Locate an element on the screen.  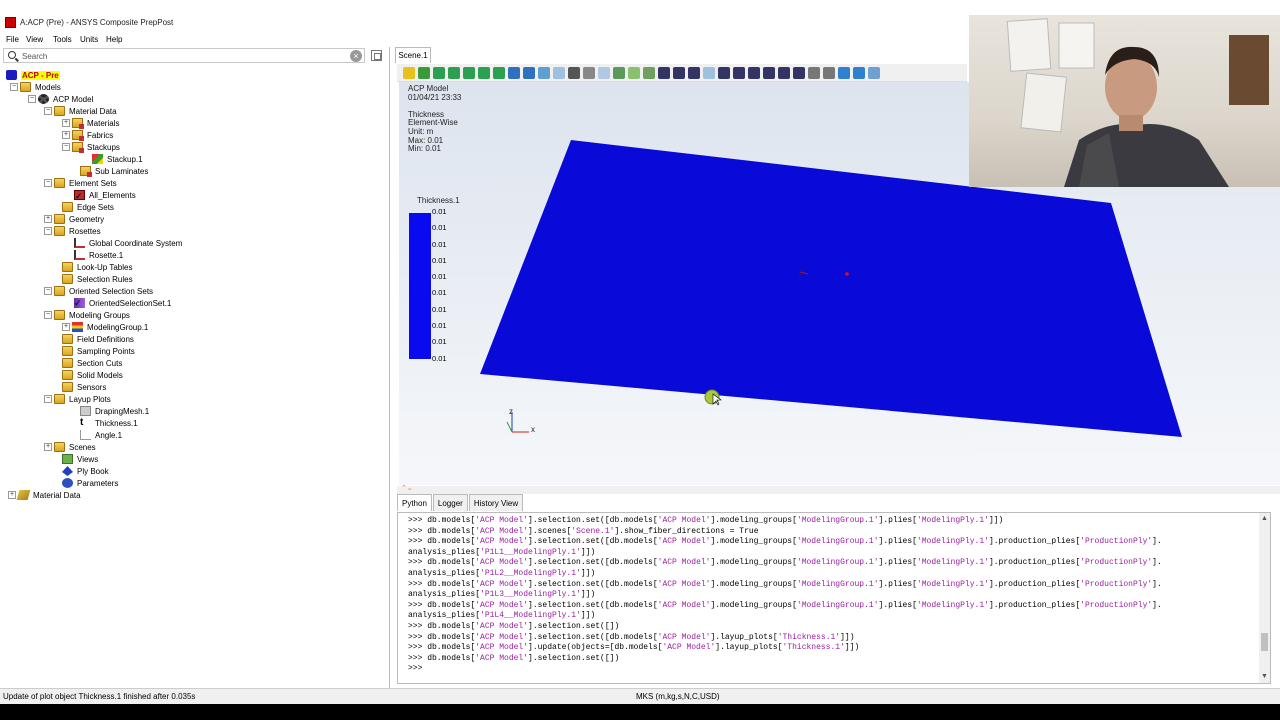
tree-item: Rosette.1 is located at coordinates (98, 255).